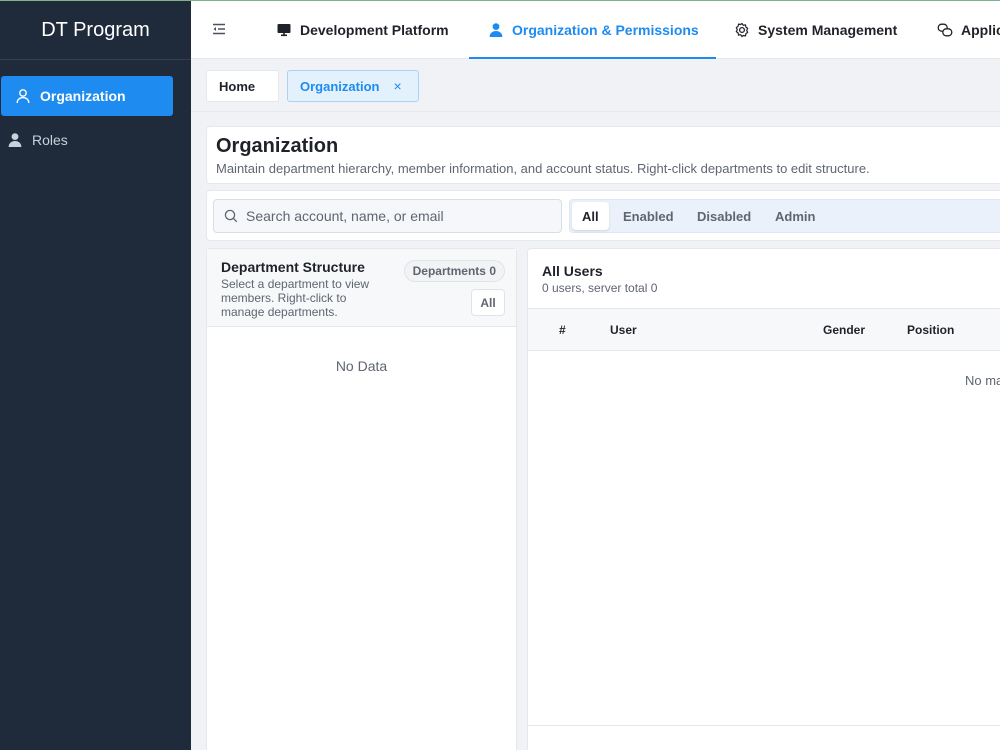 The width and height of the screenshot is (1000, 750). I want to click on close-icon: ×, so click(397, 86).